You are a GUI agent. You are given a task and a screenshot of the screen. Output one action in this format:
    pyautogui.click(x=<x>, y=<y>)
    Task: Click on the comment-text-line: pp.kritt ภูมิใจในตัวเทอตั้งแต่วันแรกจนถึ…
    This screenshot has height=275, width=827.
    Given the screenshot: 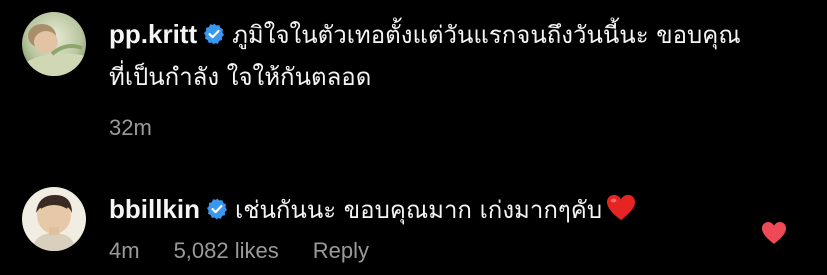 What is the action you would take?
    pyautogui.click(x=433, y=35)
    